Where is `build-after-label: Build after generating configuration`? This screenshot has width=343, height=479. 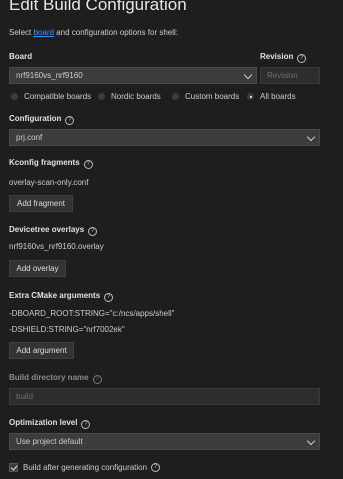
build-after-label: Build after generating configuration is located at coordinates (85, 467).